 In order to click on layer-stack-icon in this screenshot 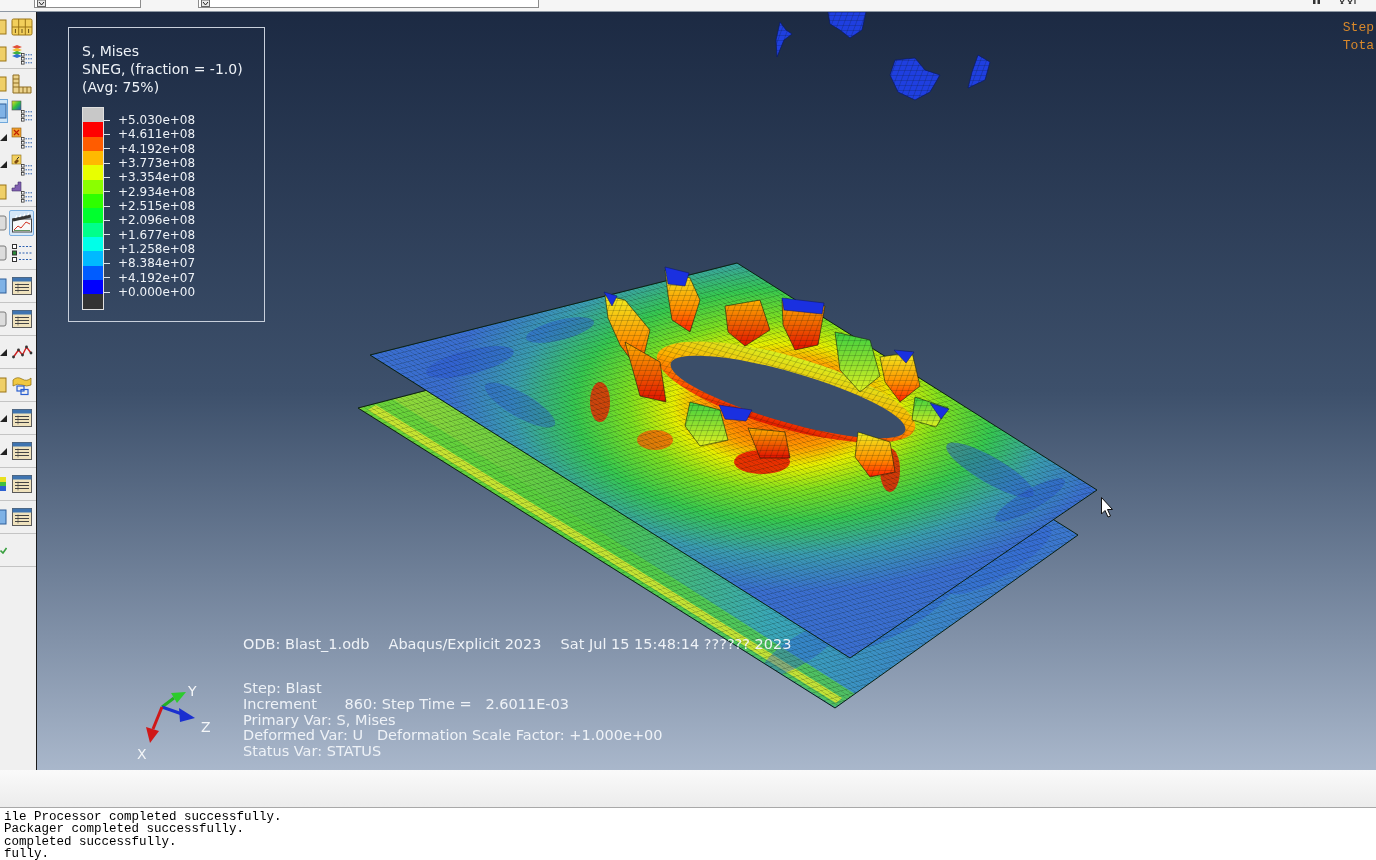, I will do `click(21, 53)`.